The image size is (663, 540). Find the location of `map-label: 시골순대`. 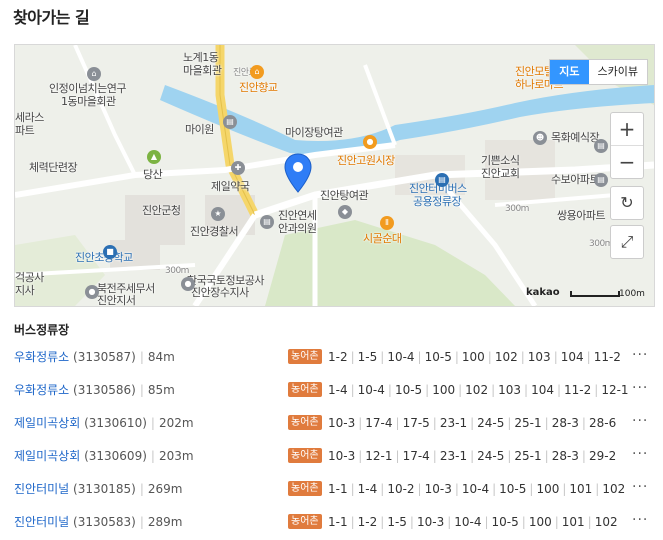

map-label: 시골순대 is located at coordinates (382, 238).